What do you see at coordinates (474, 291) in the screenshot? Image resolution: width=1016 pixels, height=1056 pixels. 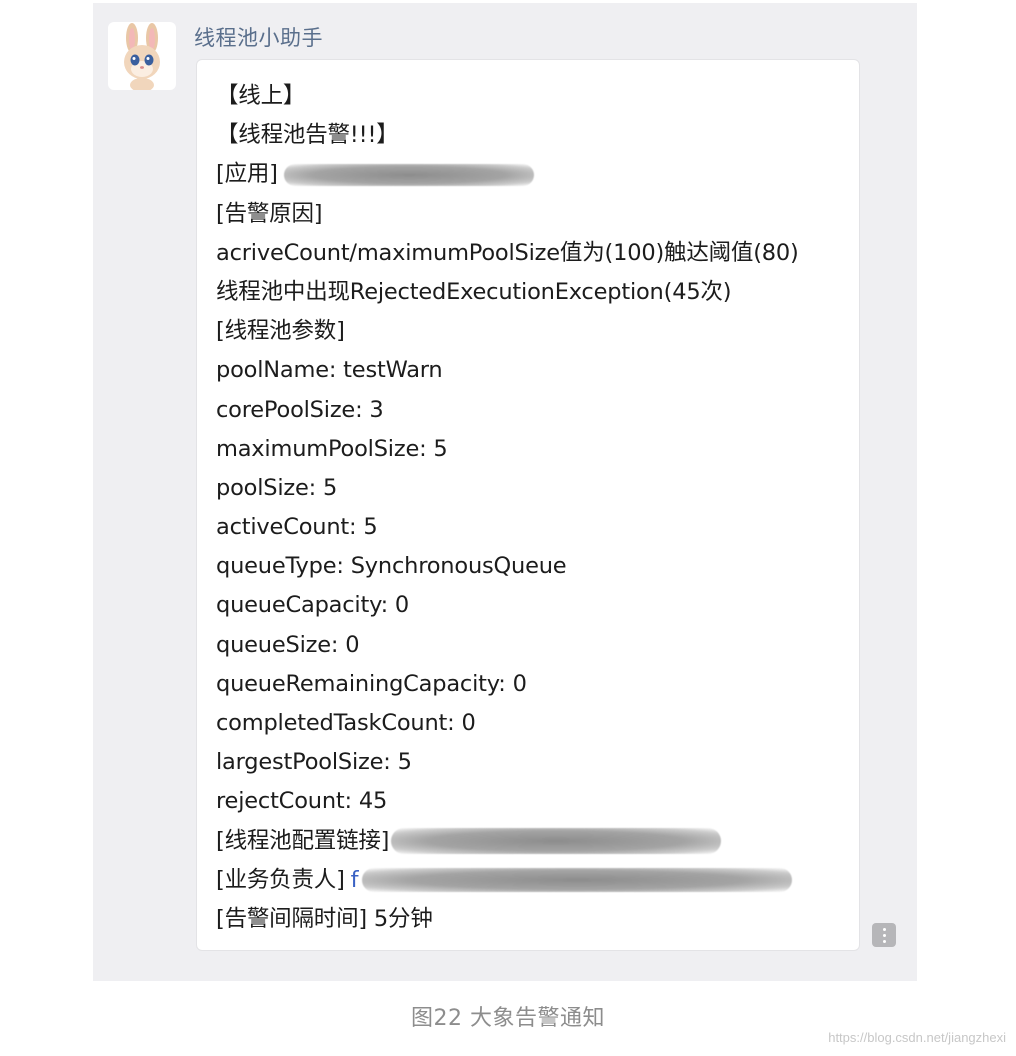 I see `line-reason-rejected-text: 线程池中出现RejectedExecutionException(45次)` at bounding box center [474, 291].